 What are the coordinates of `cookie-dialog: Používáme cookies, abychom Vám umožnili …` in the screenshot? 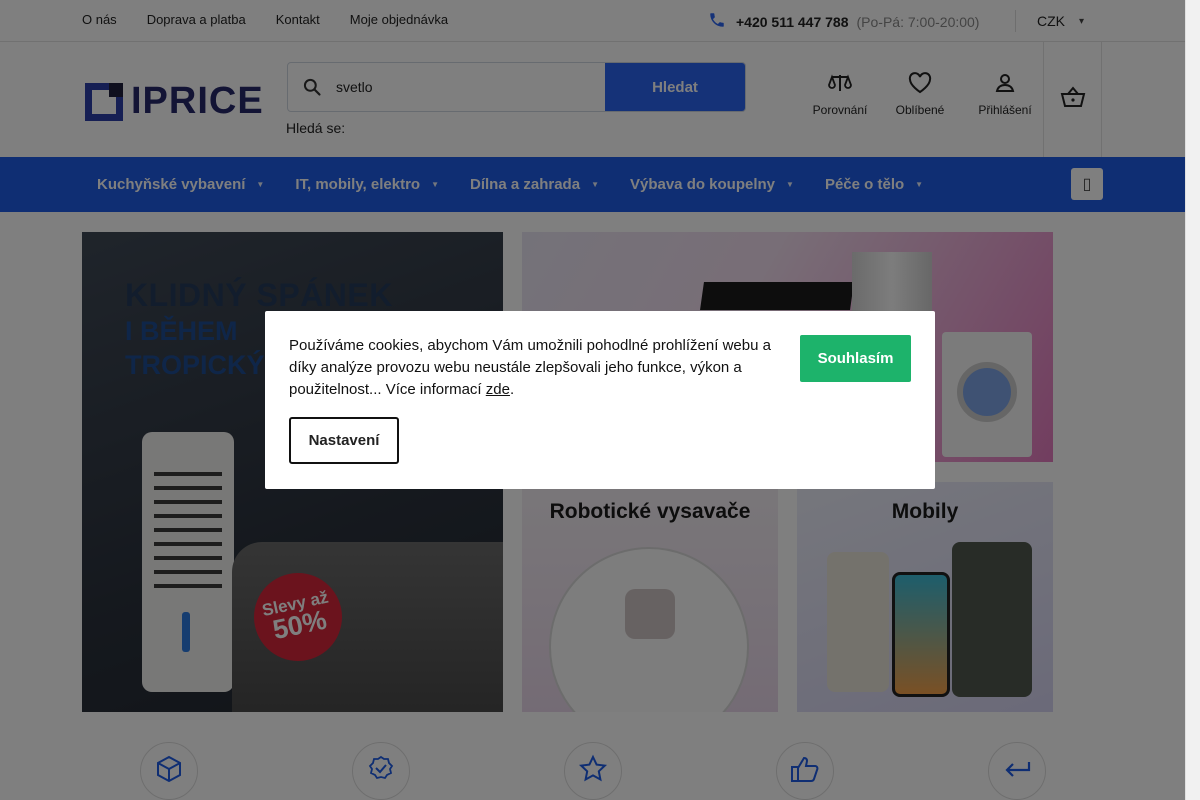 It's located at (600, 400).